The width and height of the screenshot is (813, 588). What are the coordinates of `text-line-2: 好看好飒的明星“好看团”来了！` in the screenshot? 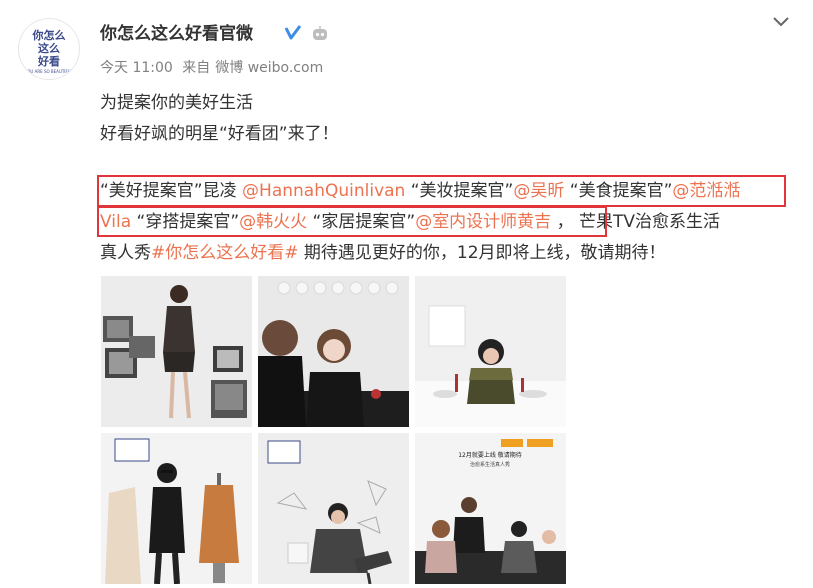 It's located at (219, 134).